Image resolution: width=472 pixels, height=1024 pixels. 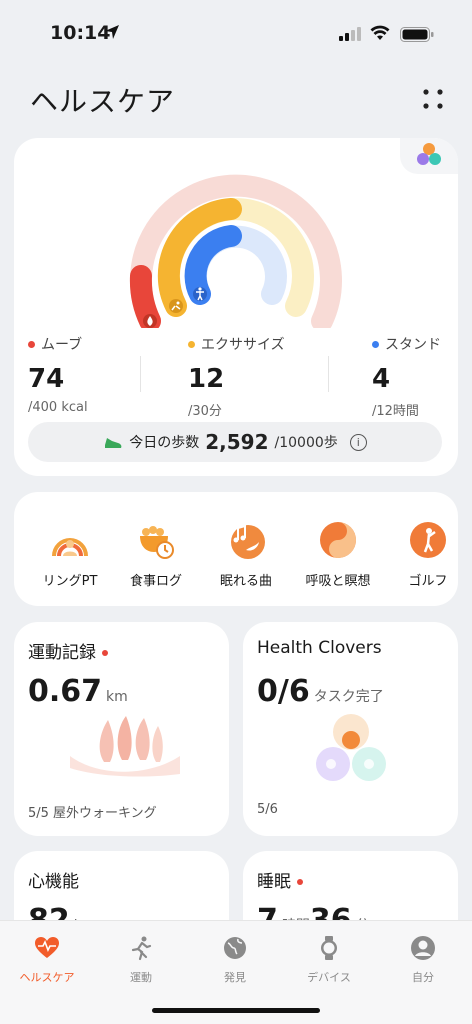 What do you see at coordinates (248, 541) in the screenshot?
I see `sleep-music-icon` at bounding box center [248, 541].